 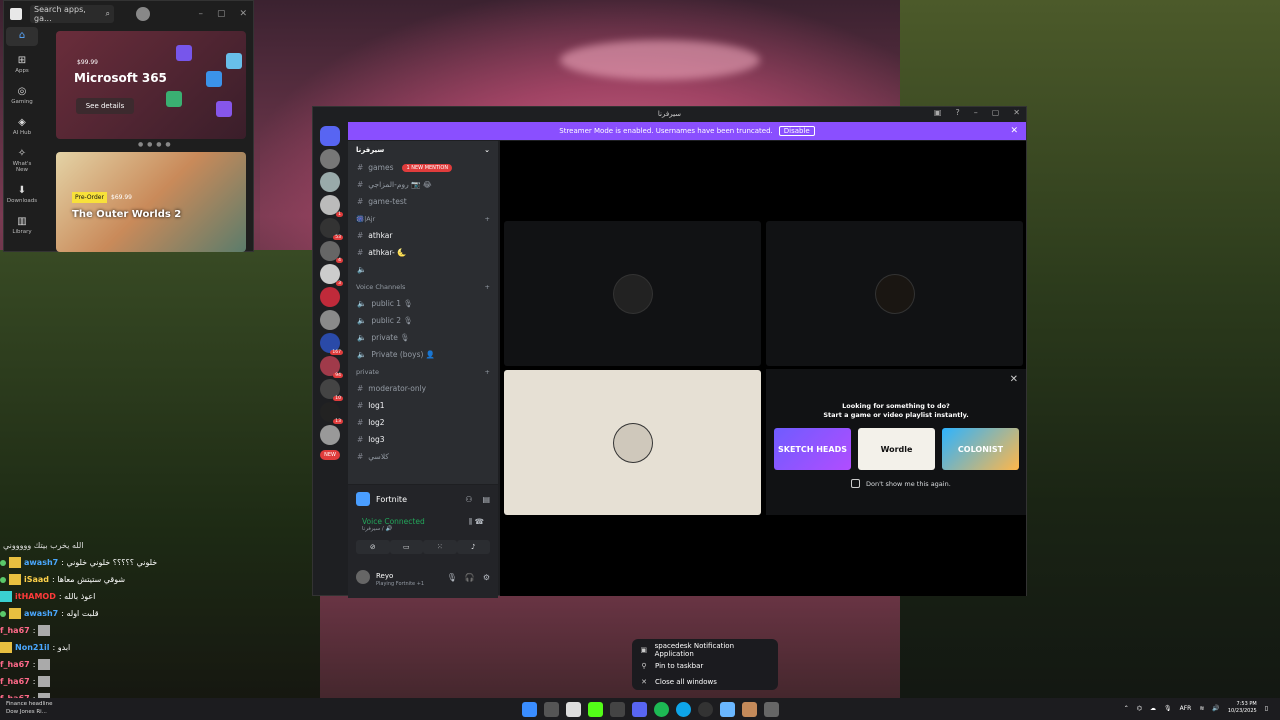 What do you see at coordinates (330, 136) in the screenshot?
I see `discord-home-icon` at bounding box center [330, 136].